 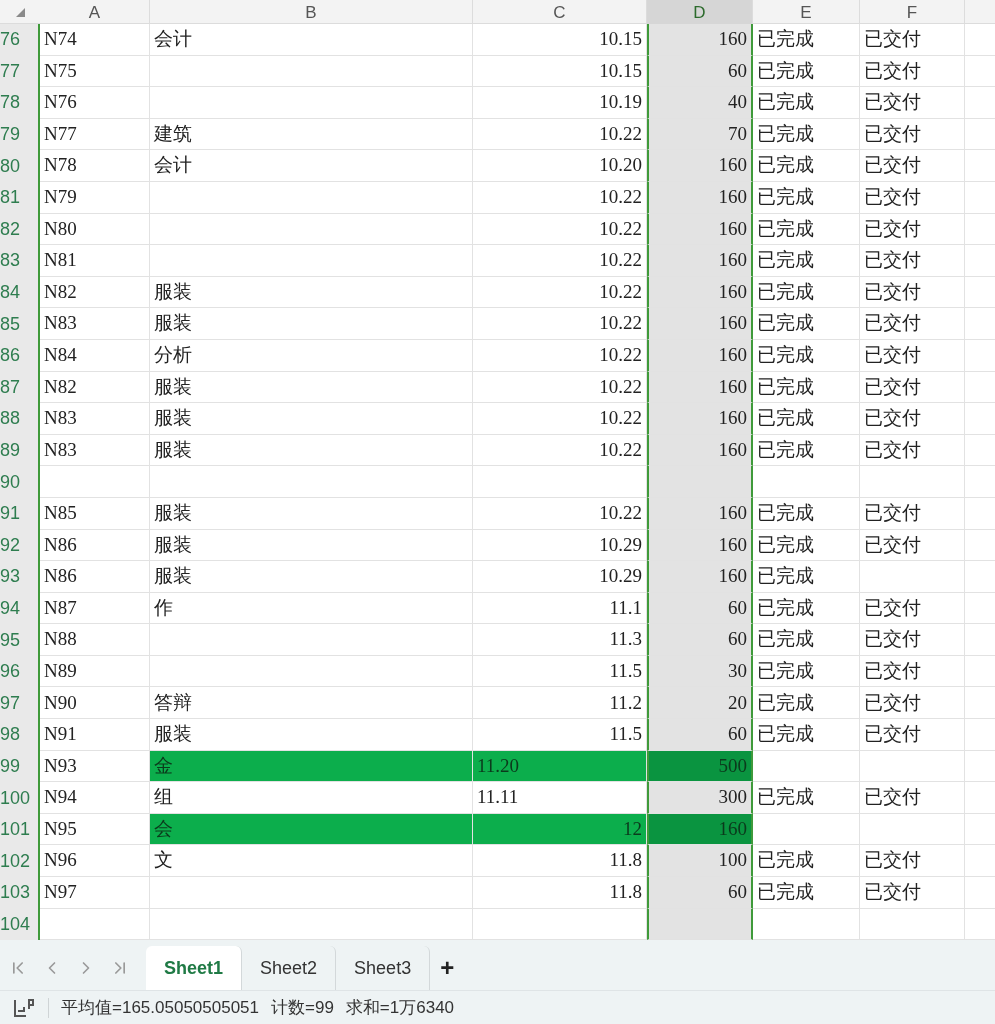 What do you see at coordinates (95, 355) in the screenshot?
I see `table-cell: N84` at bounding box center [95, 355].